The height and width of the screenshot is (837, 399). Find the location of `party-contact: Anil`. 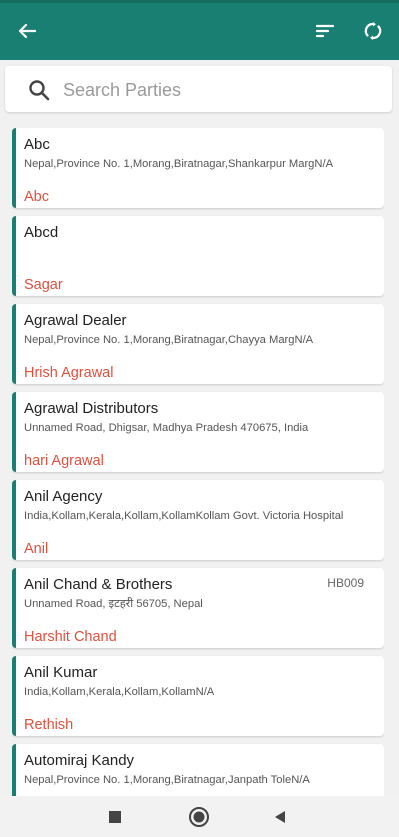

party-contact: Anil is located at coordinates (36, 549).